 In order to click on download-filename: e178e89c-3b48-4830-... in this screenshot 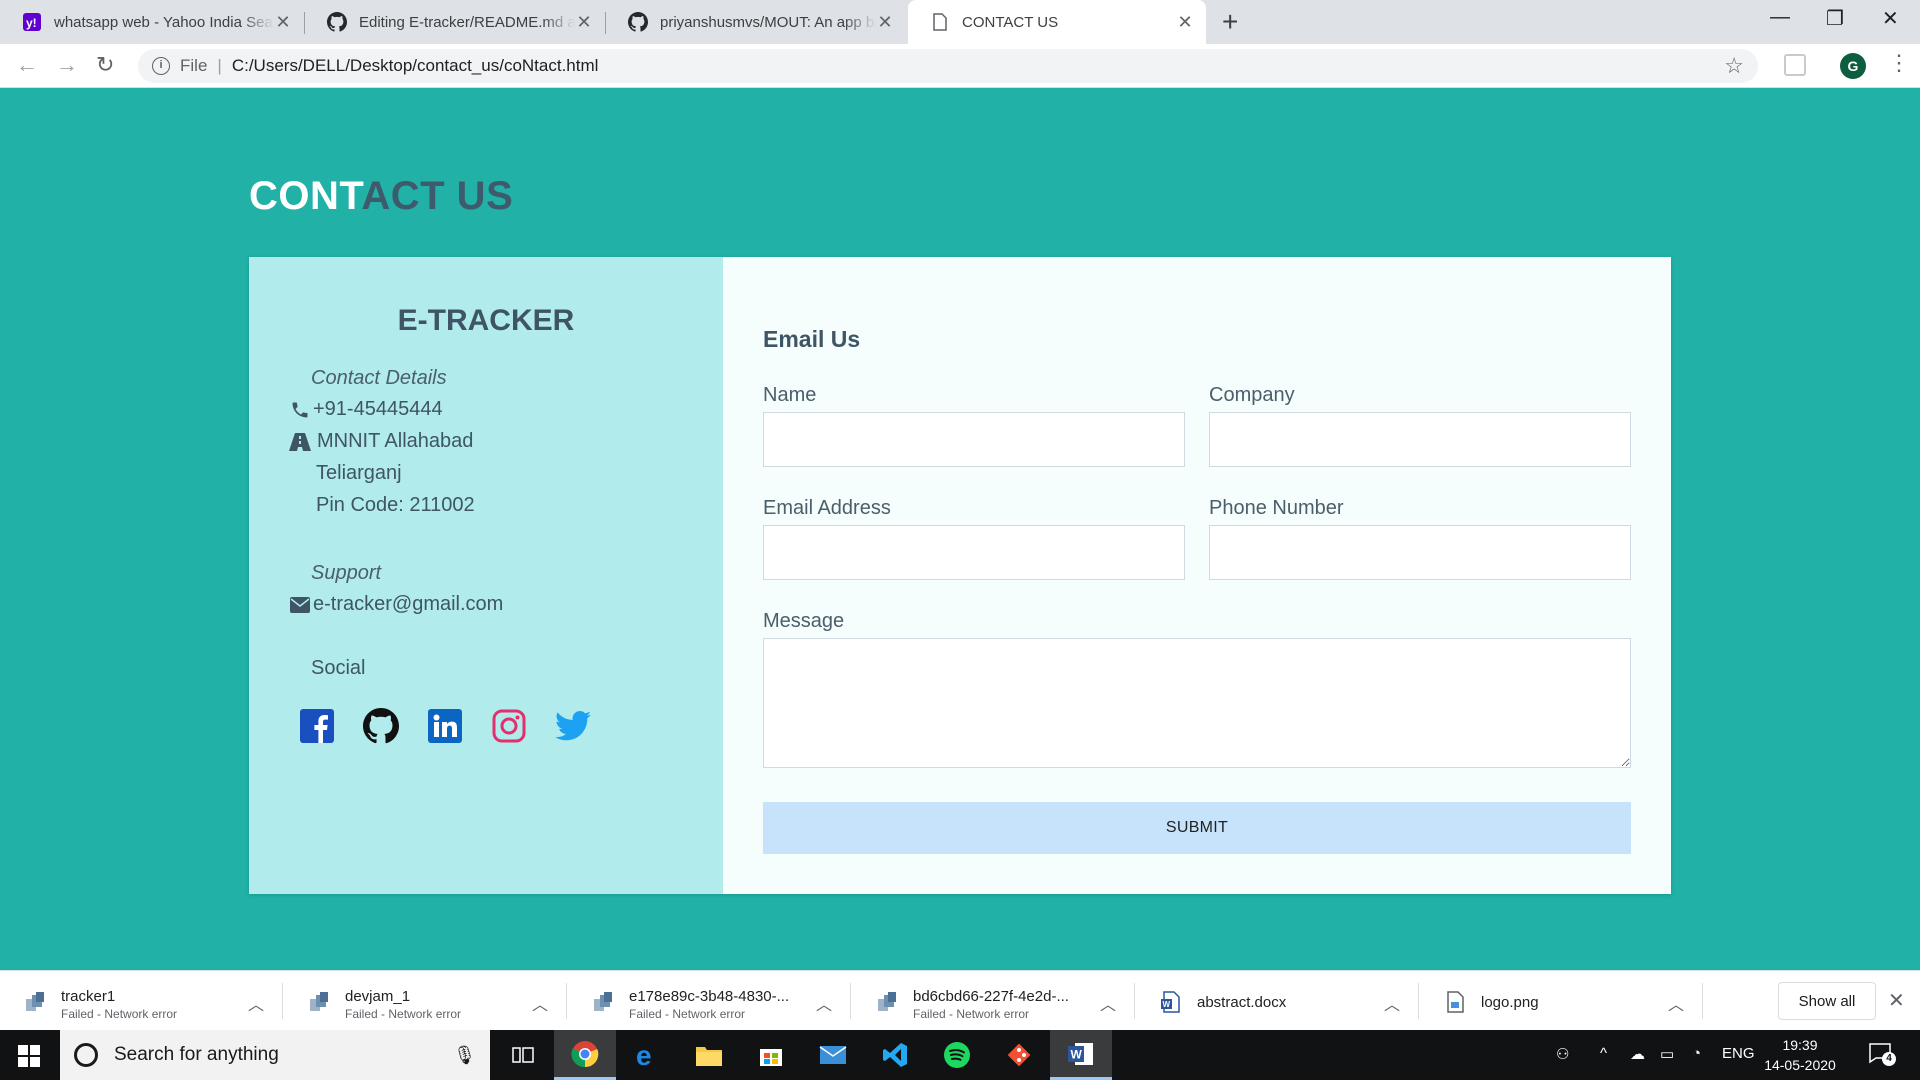, I will do `click(709, 996)`.